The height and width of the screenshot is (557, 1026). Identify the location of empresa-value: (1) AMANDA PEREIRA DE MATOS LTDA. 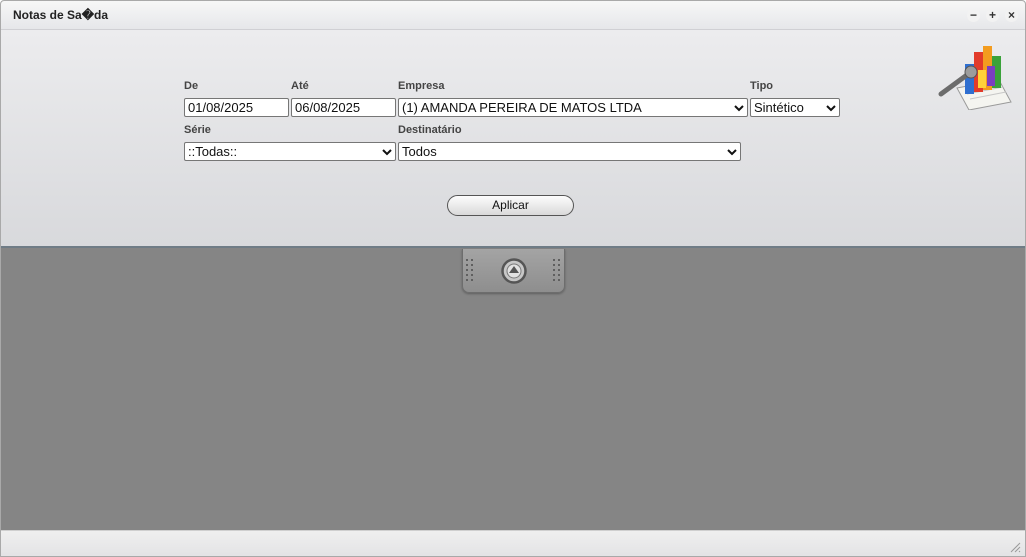
(522, 107).